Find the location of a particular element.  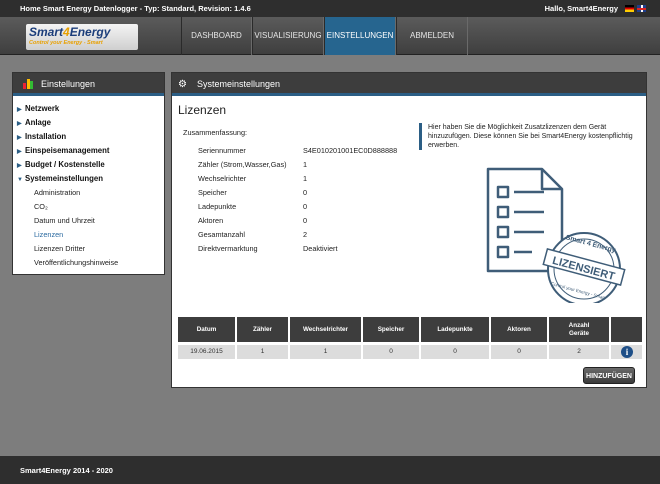

table-cell-wechselrichter: 1 is located at coordinates (325, 352).